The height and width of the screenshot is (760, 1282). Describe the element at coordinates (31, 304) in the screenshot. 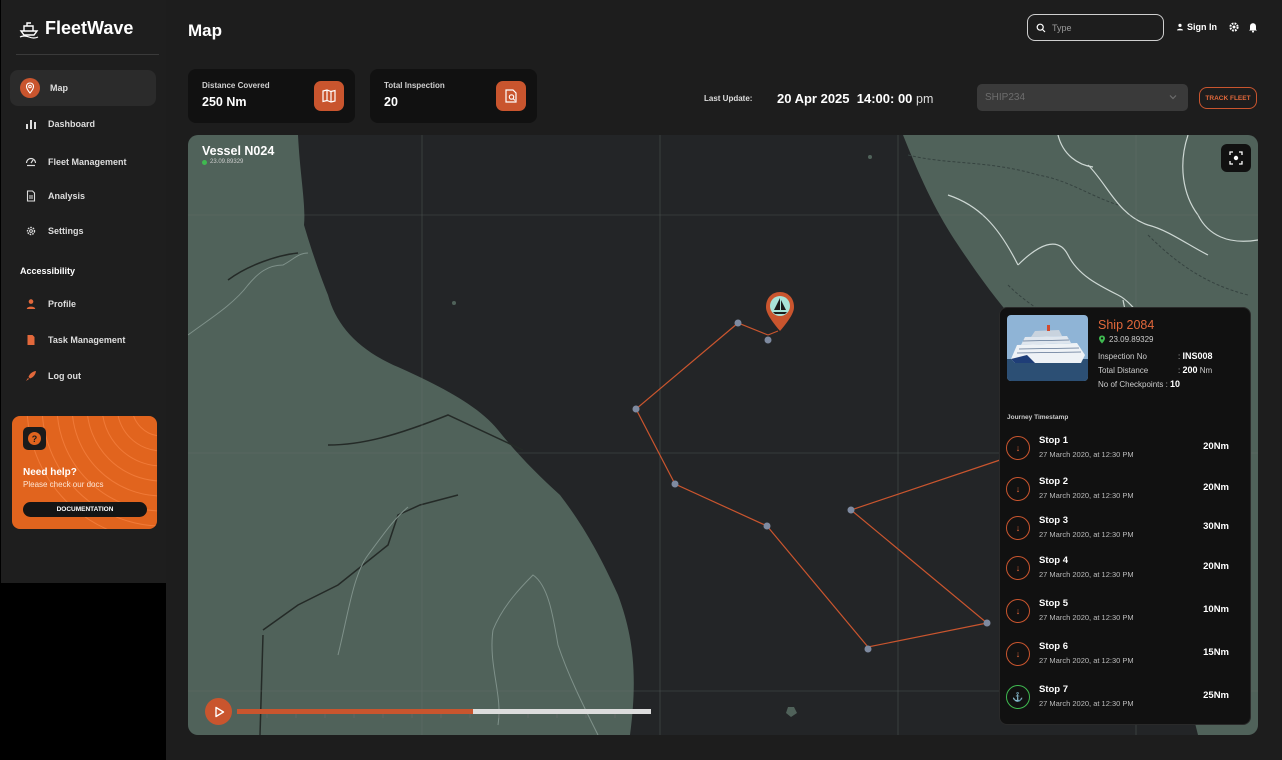

I see `user-icon` at that location.